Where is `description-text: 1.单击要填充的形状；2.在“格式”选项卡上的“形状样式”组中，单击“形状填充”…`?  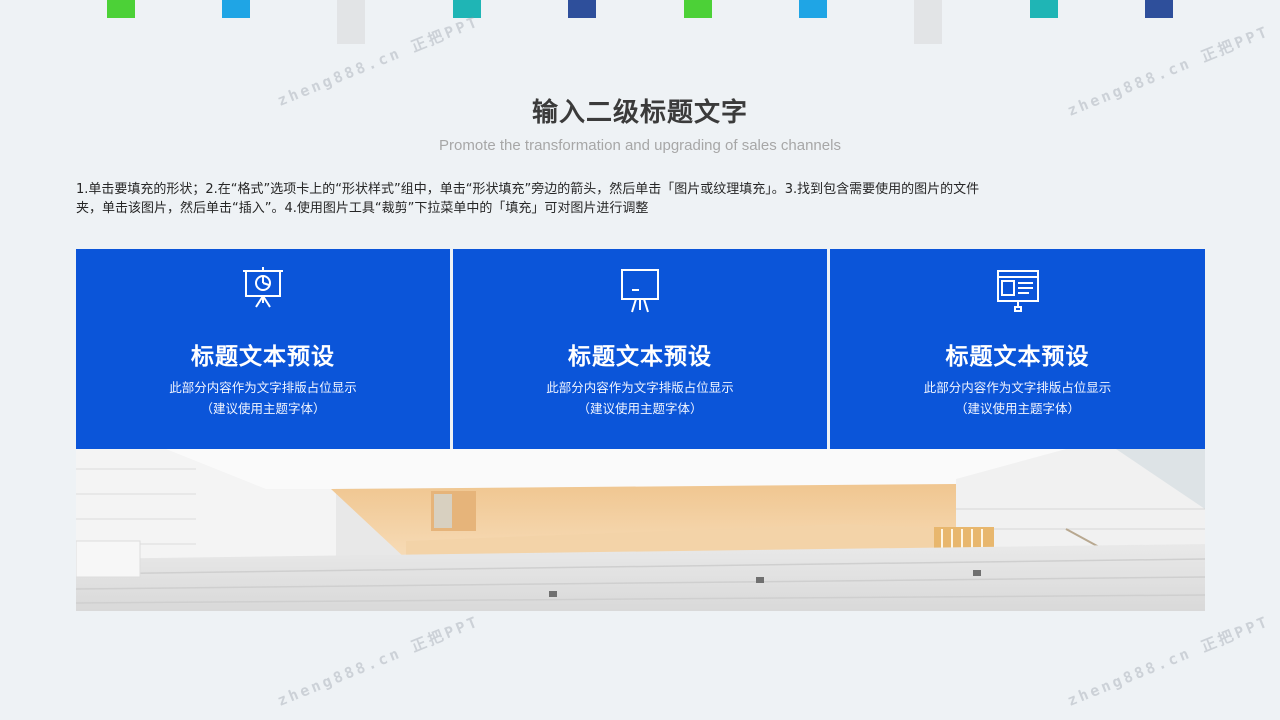 description-text: 1.单击要填充的形状；2.在“格式”选项卡上的“形状样式”组中，单击“形状填充”… is located at coordinates (616, 199).